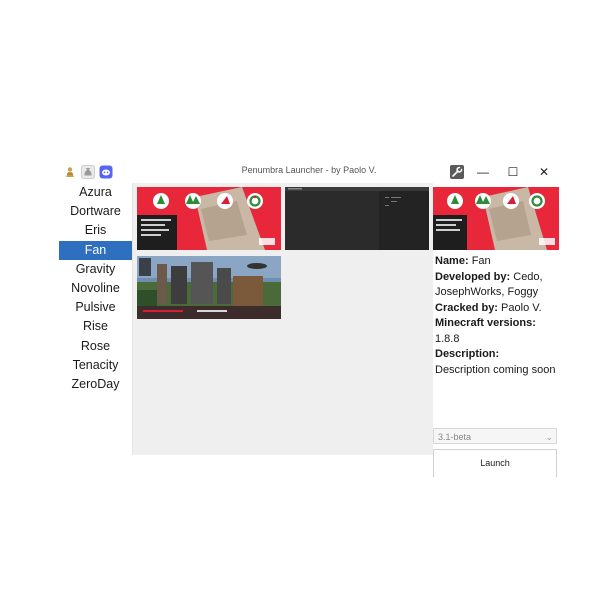 This screenshot has height=600, width=600. Describe the element at coordinates (544, 172) in the screenshot. I see `close-button: ✕` at that location.